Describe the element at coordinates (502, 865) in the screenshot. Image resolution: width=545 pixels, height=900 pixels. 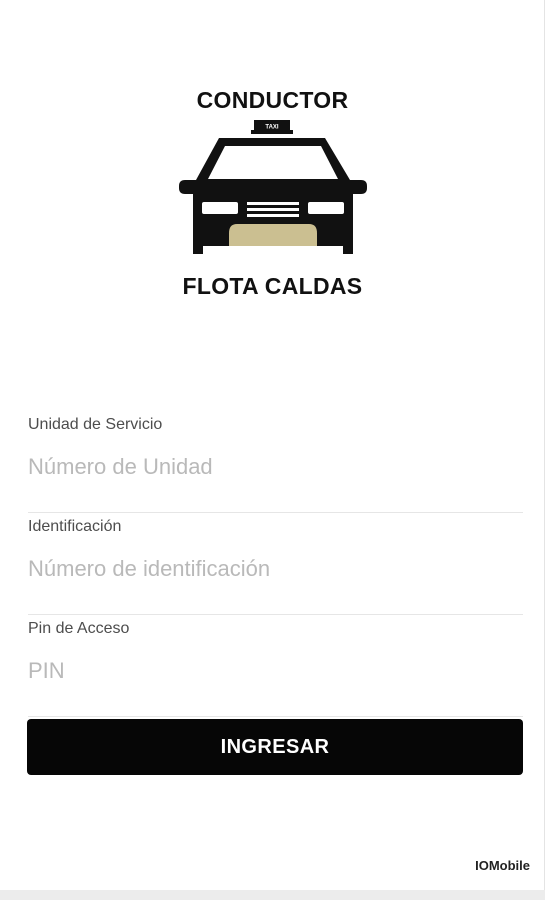
I see `brand-footer: IOMobile` at that location.